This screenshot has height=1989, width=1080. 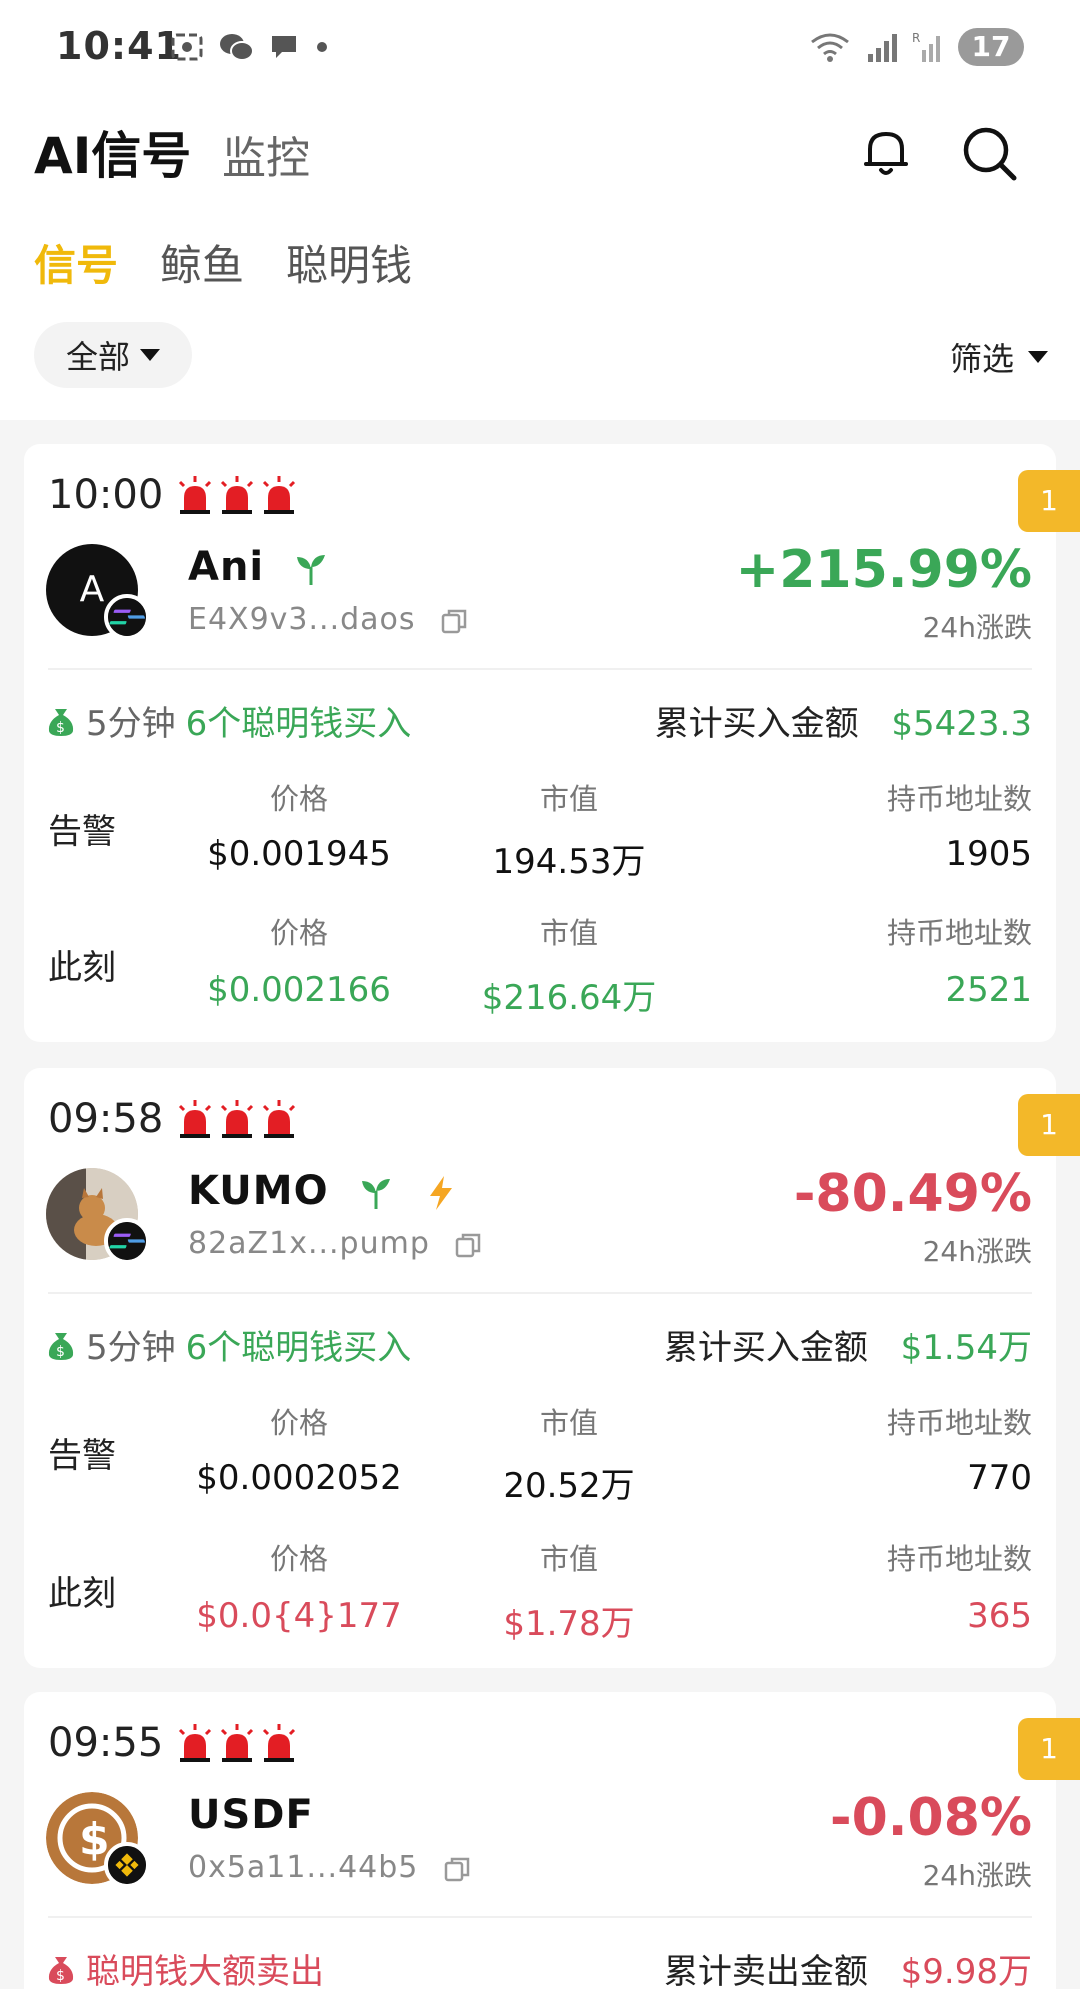 I want to click on signal-action: $ 5分钟 6个聪明钱买入, so click(x=228, y=720).